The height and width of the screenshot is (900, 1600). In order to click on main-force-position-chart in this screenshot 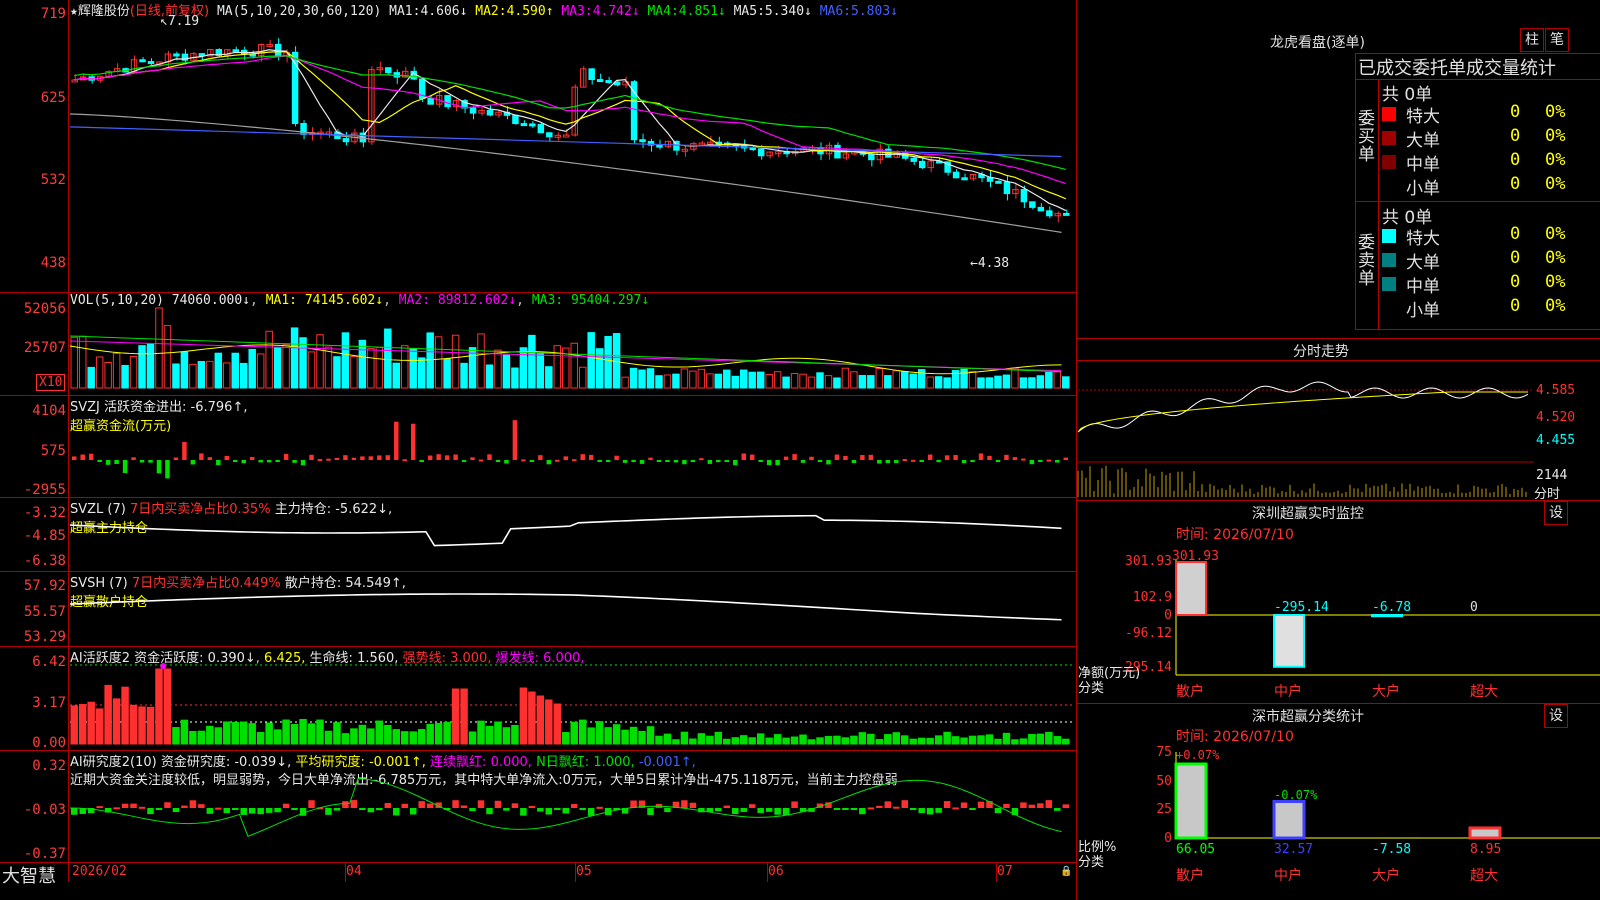, I will do `click(571, 535)`.